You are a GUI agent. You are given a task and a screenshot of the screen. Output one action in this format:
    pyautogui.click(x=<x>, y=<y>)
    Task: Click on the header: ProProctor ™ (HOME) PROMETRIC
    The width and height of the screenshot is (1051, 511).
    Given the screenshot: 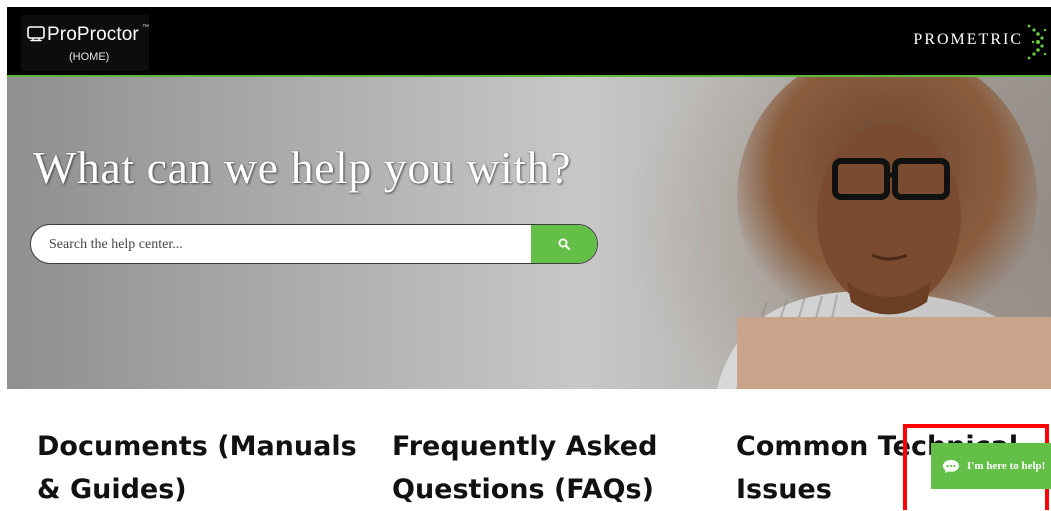 What is the action you would take?
    pyautogui.click(x=529, y=42)
    